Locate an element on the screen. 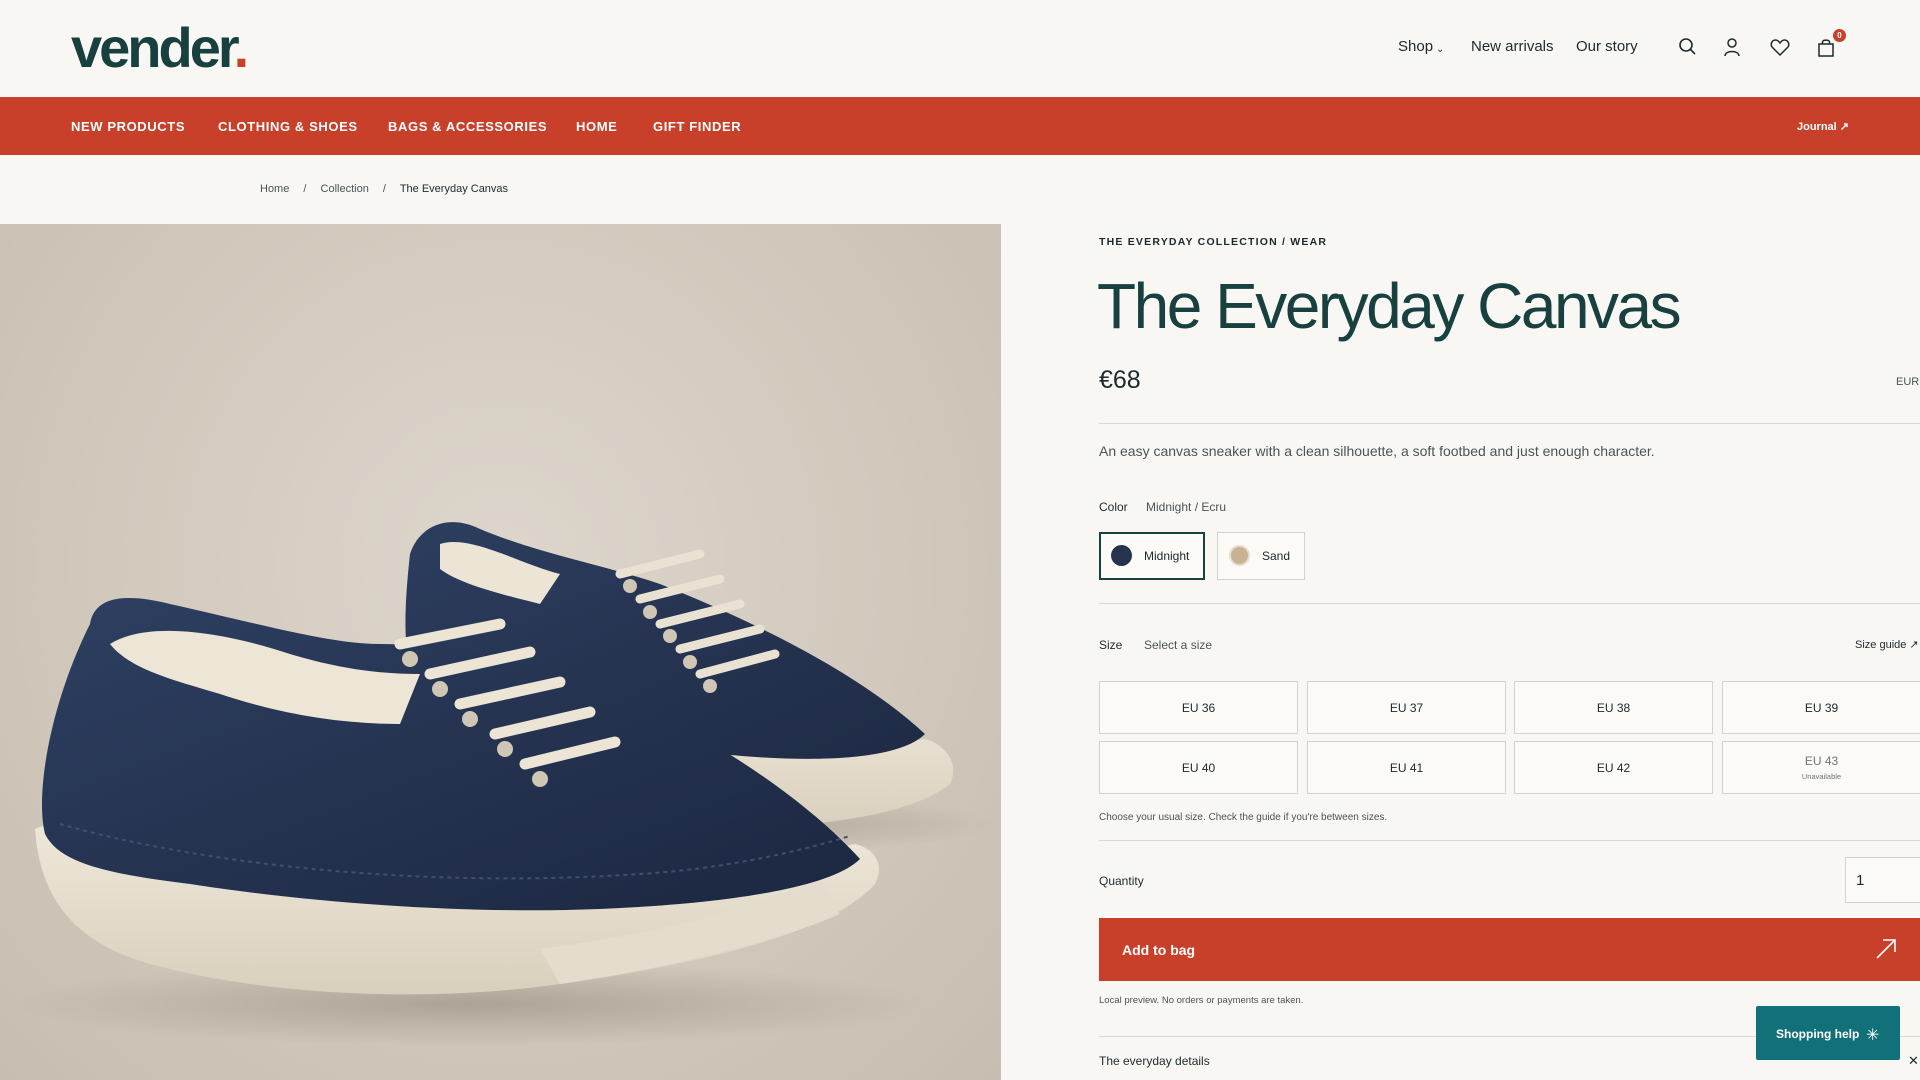 Image resolution: width=1920 pixels, height=1080 pixels. shopping-help-button: Shopping help ✳ is located at coordinates (1828, 1033).